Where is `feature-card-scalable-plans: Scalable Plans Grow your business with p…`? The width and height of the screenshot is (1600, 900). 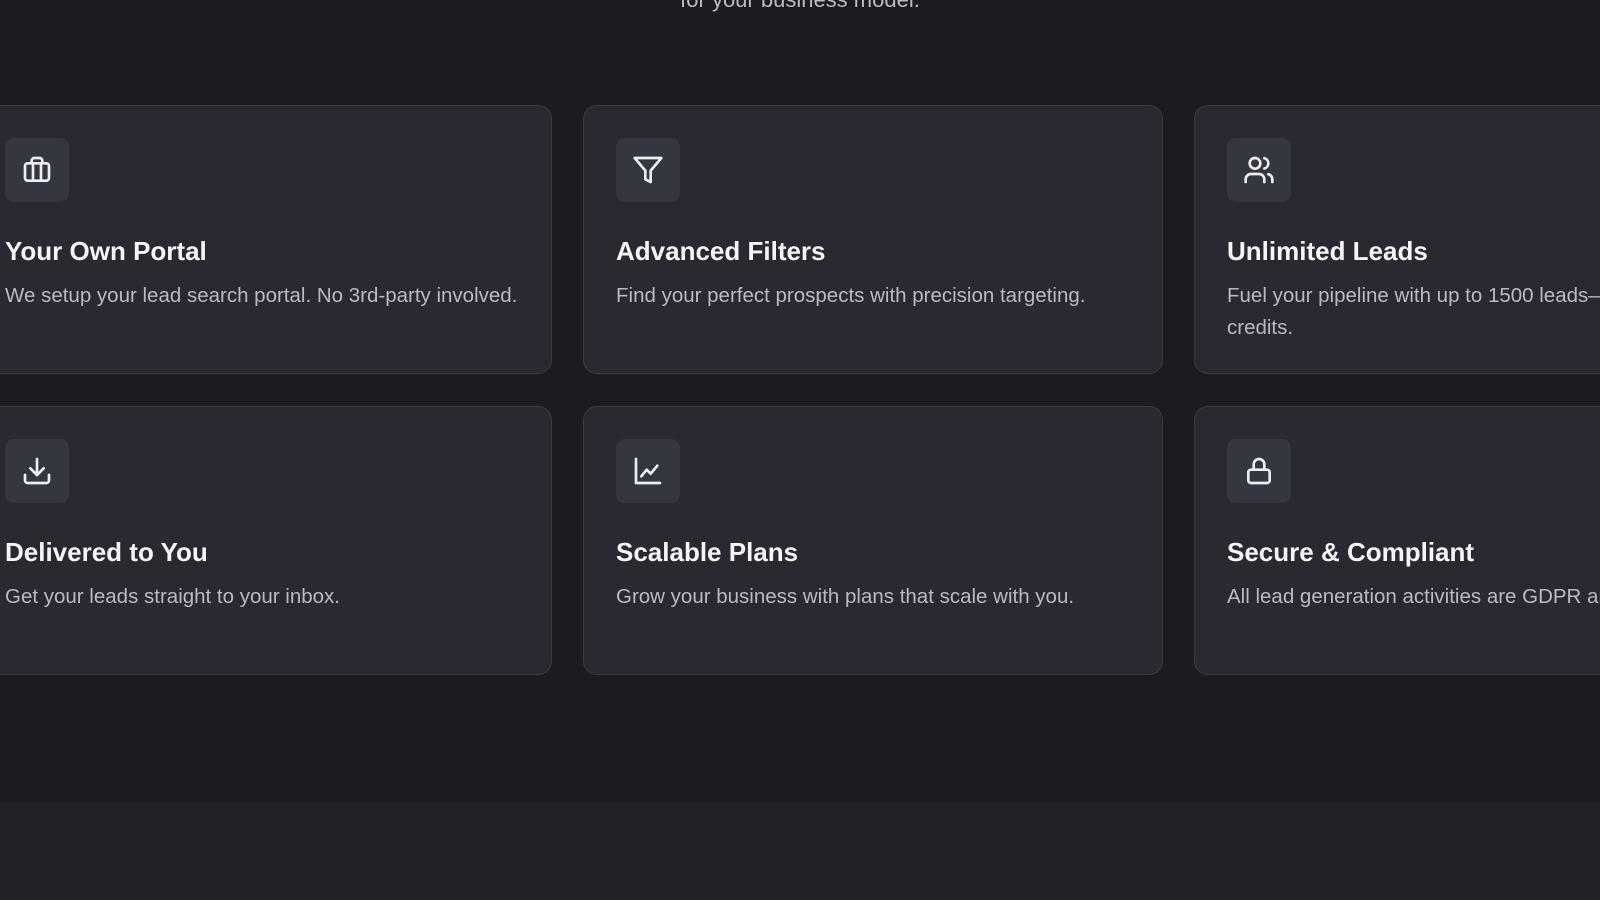 feature-card-scalable-plans: Scalable Plans Grow your business with p… is located at coordinates (873, 540).